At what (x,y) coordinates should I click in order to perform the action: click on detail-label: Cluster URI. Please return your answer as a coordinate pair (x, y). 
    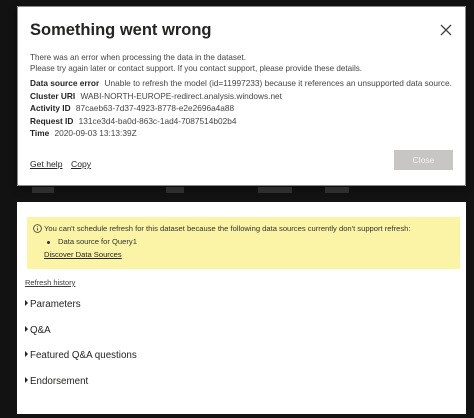
    Looking at the image, I should click on (53, 95).